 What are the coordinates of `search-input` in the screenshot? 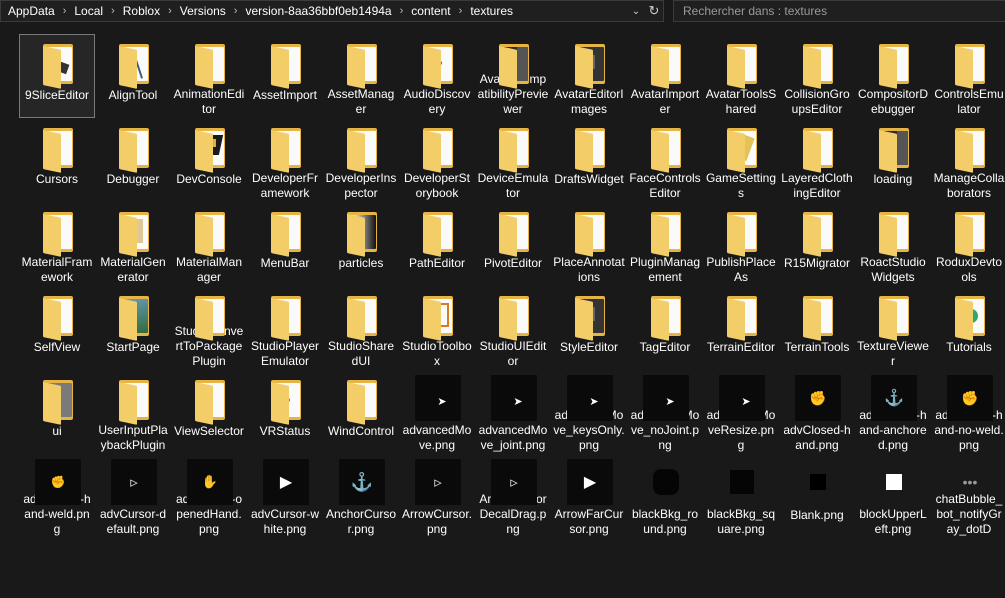 It's located at (844, 11).